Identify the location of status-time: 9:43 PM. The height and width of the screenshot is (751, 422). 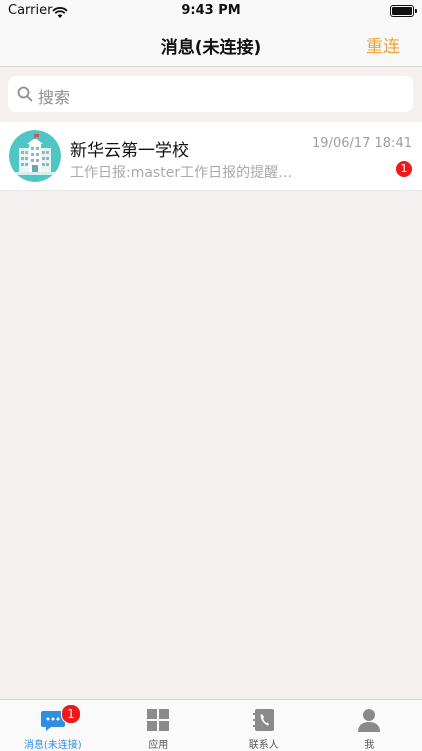
(211, 10).